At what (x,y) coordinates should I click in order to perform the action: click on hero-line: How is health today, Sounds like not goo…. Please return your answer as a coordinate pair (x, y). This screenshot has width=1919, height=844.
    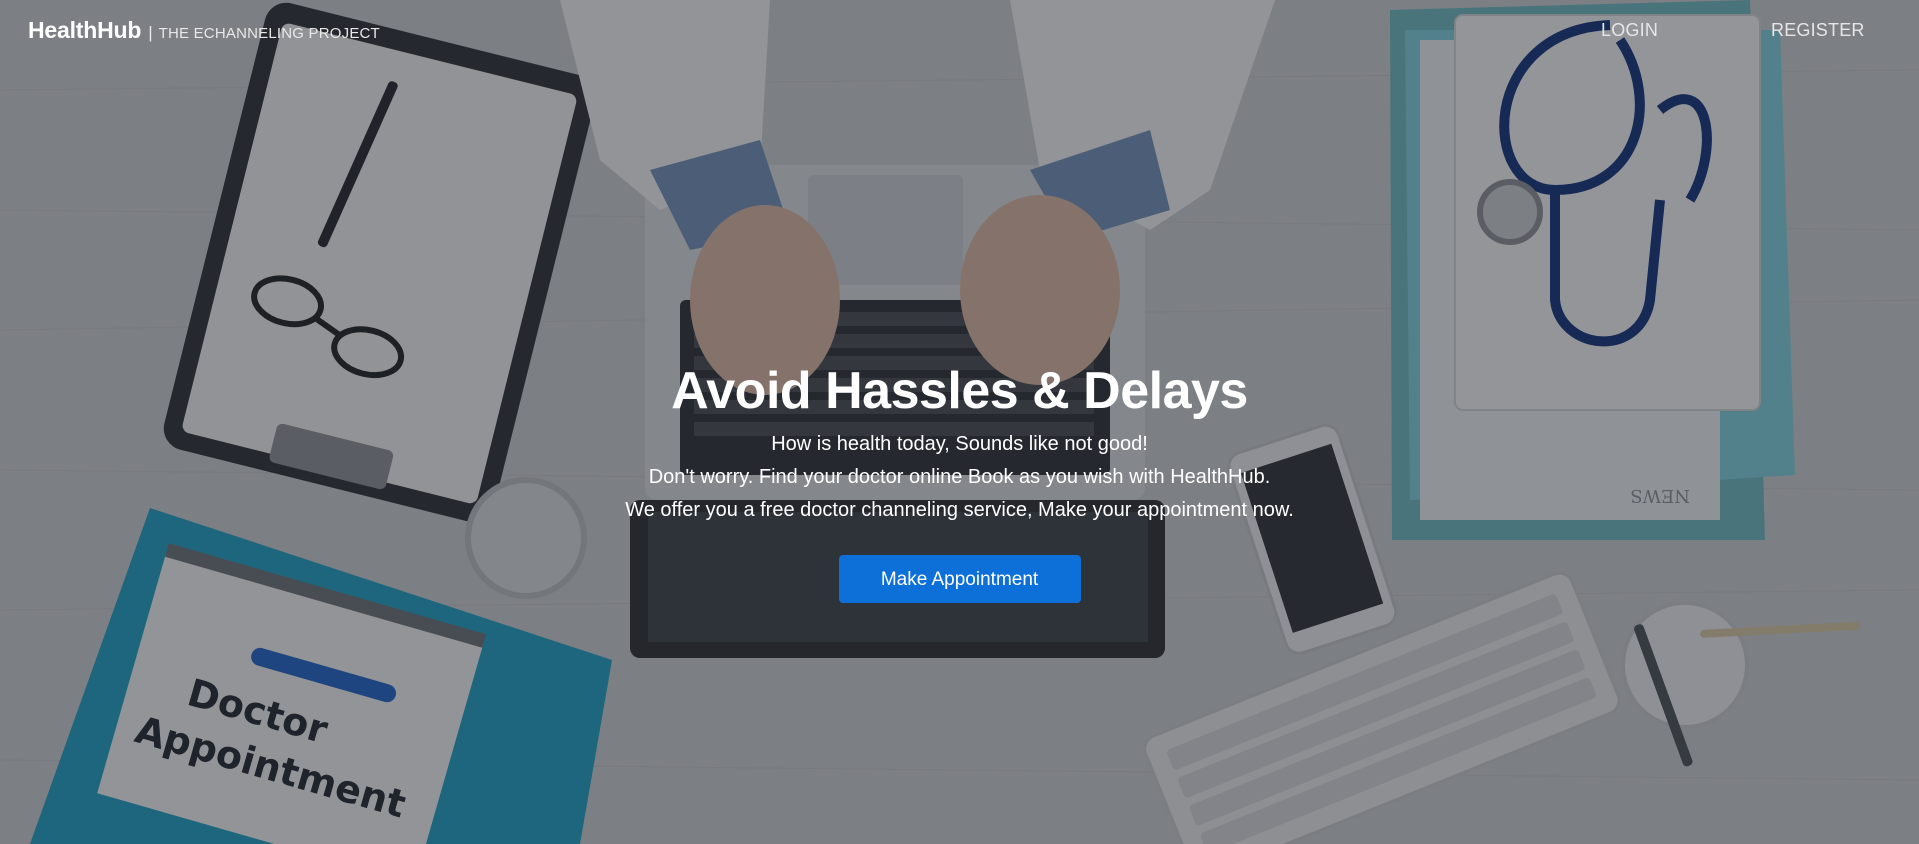
    Looking at the image, I should click on (959, 444).